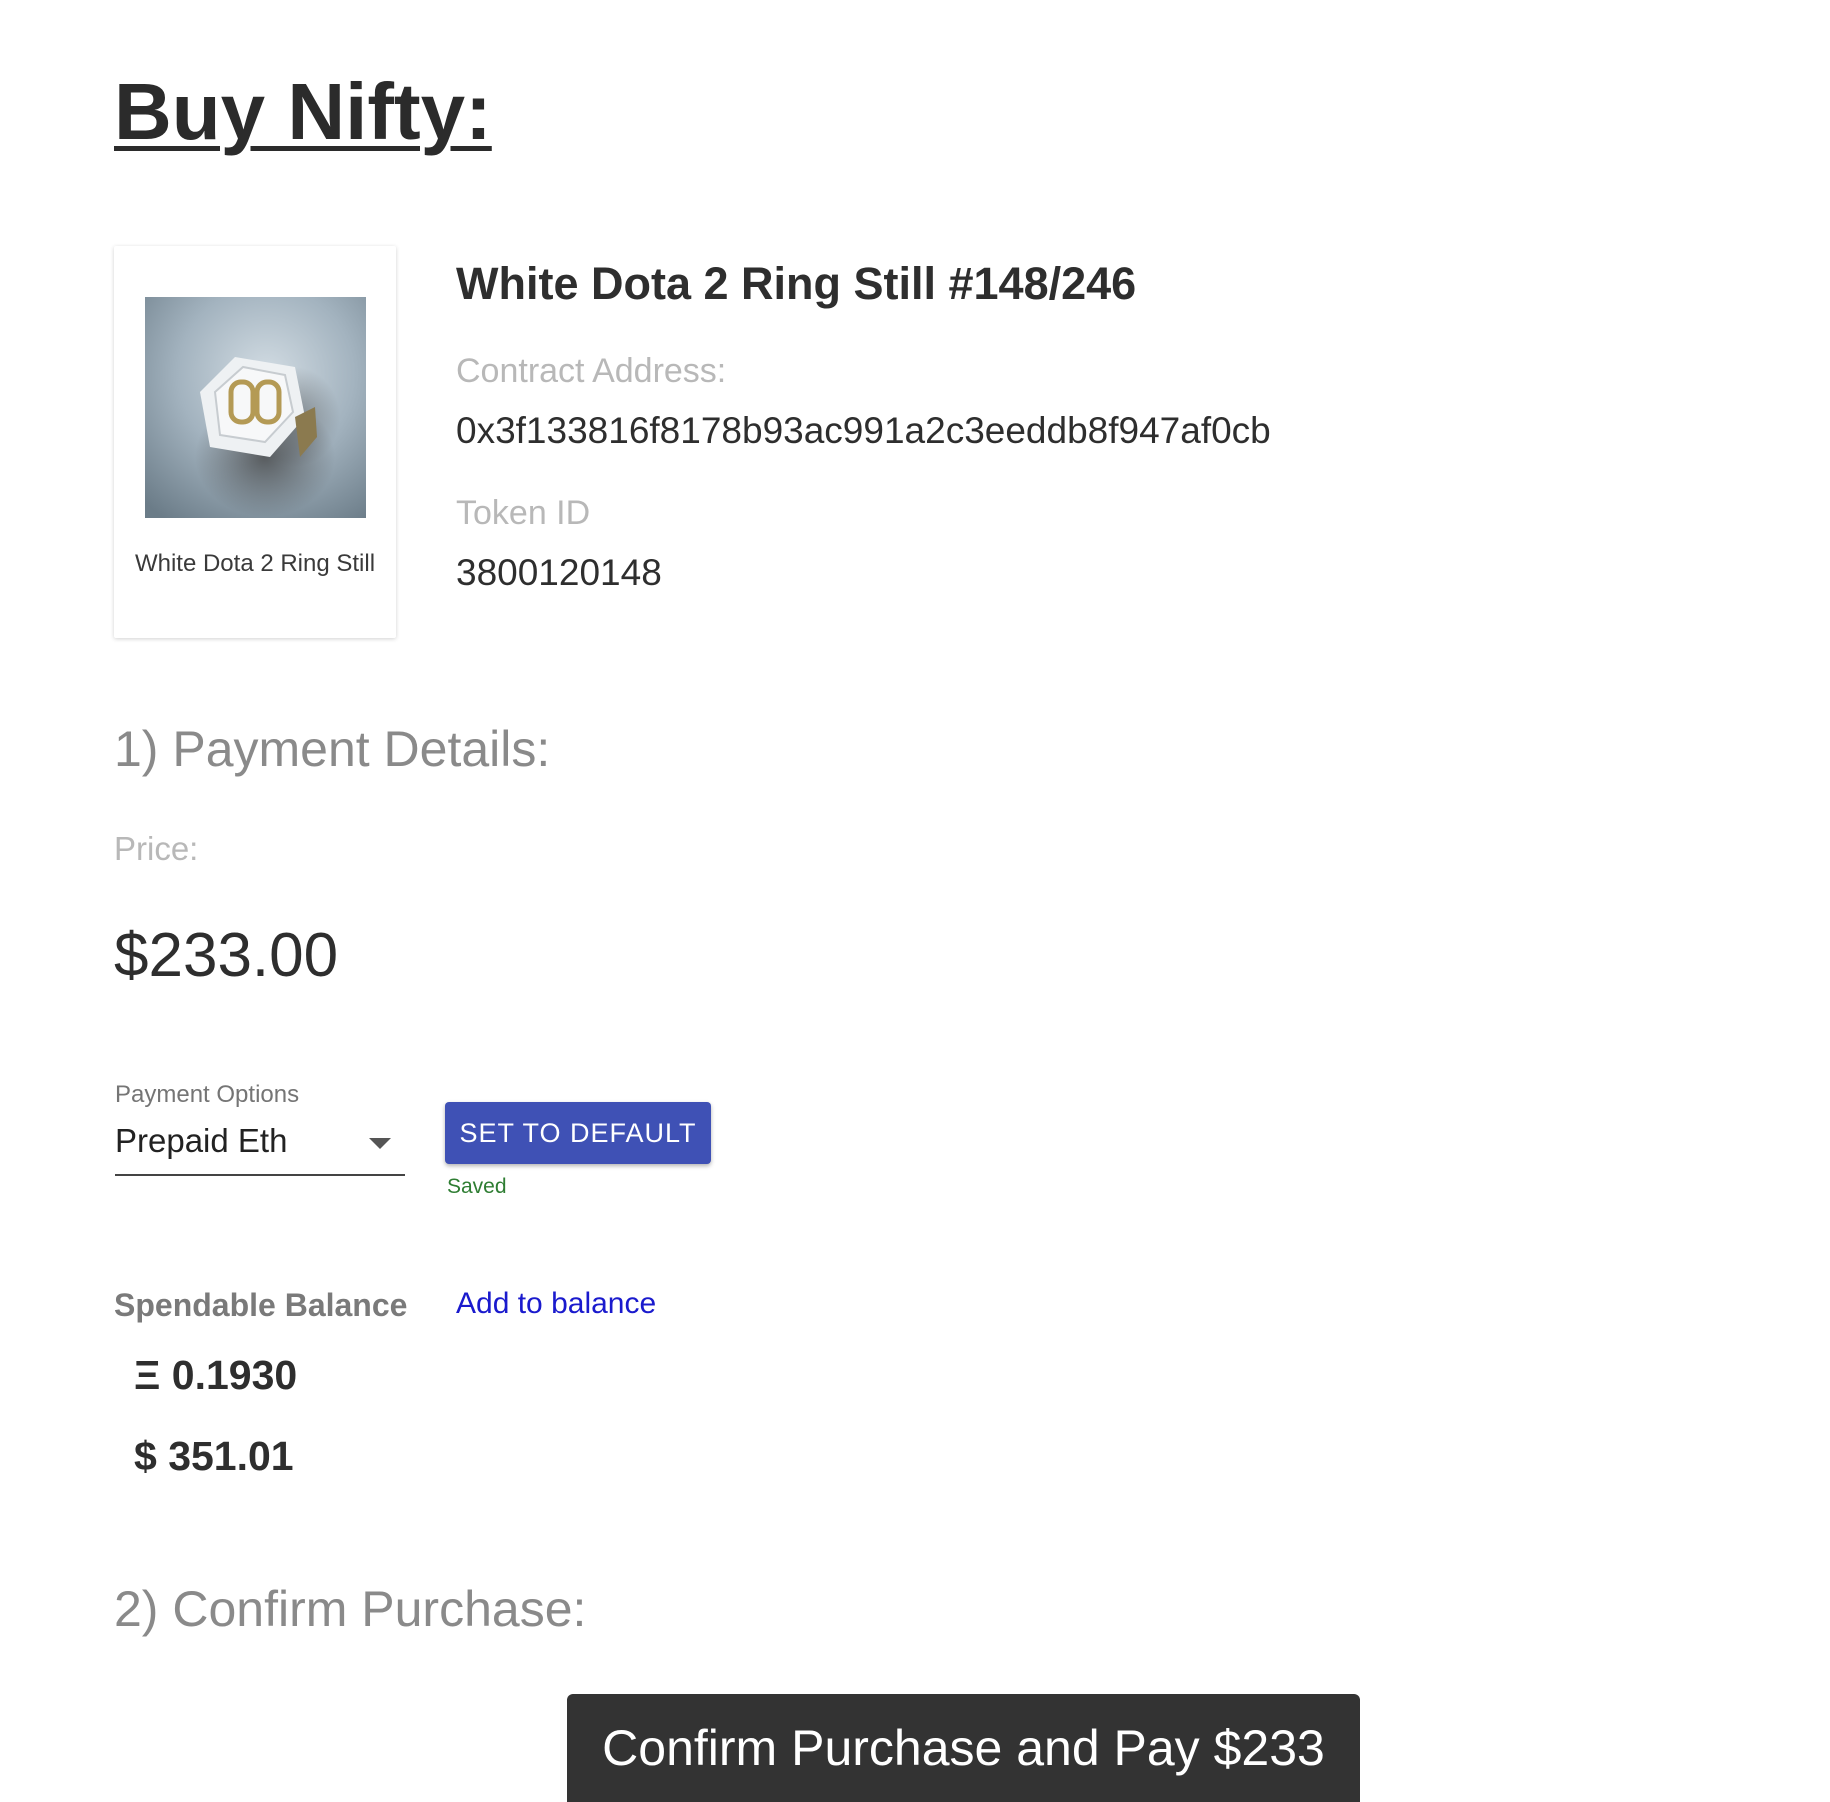  I want to click on balance-usd: $ 351.01, so click(214, 1456).